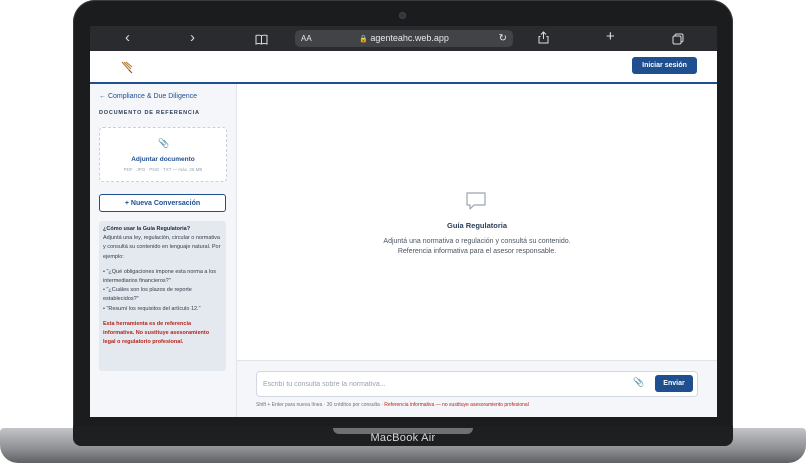 Image resolution: width=806 pixels, height=463 pixels. I want to click on upload-title: Adjuntar documento, so click(163, 159).